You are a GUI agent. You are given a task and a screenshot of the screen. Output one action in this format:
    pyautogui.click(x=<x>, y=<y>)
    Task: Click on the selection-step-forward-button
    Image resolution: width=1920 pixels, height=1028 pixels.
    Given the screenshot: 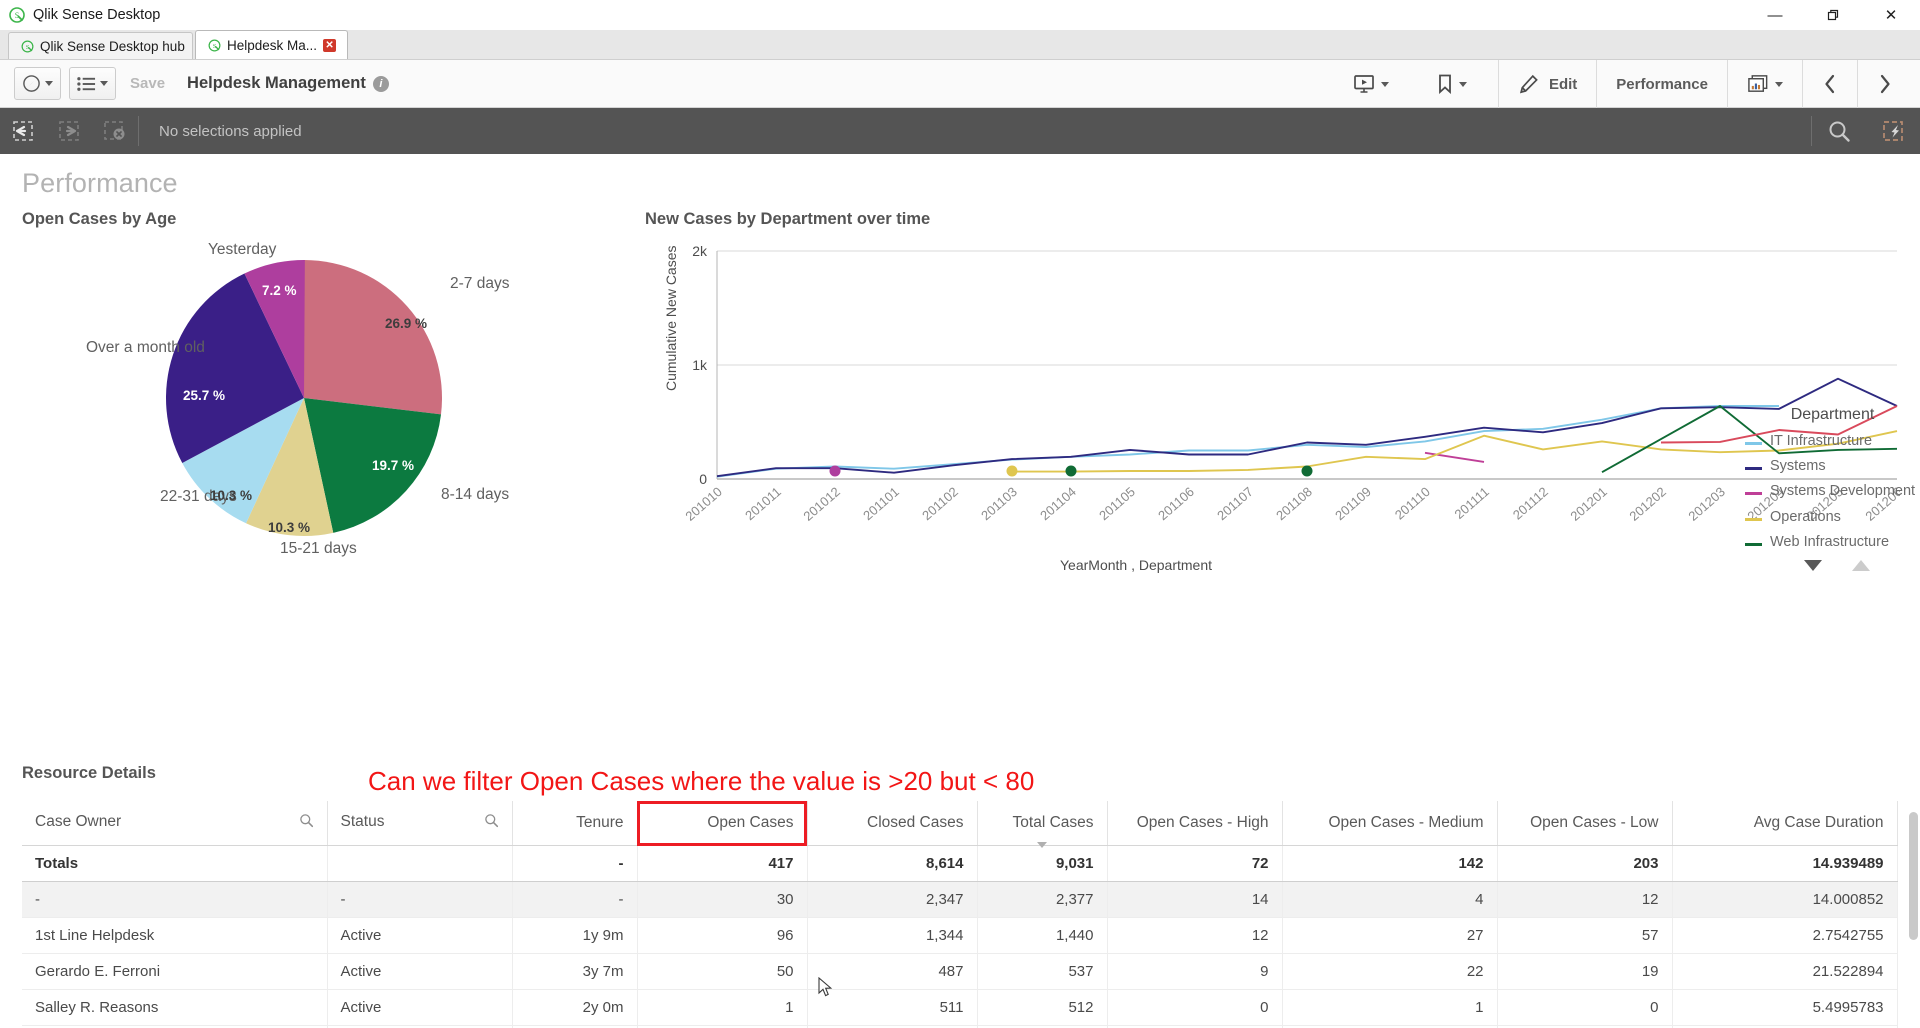 What is the action you would take?
    pyautogui.click(x=69, y=131)
    